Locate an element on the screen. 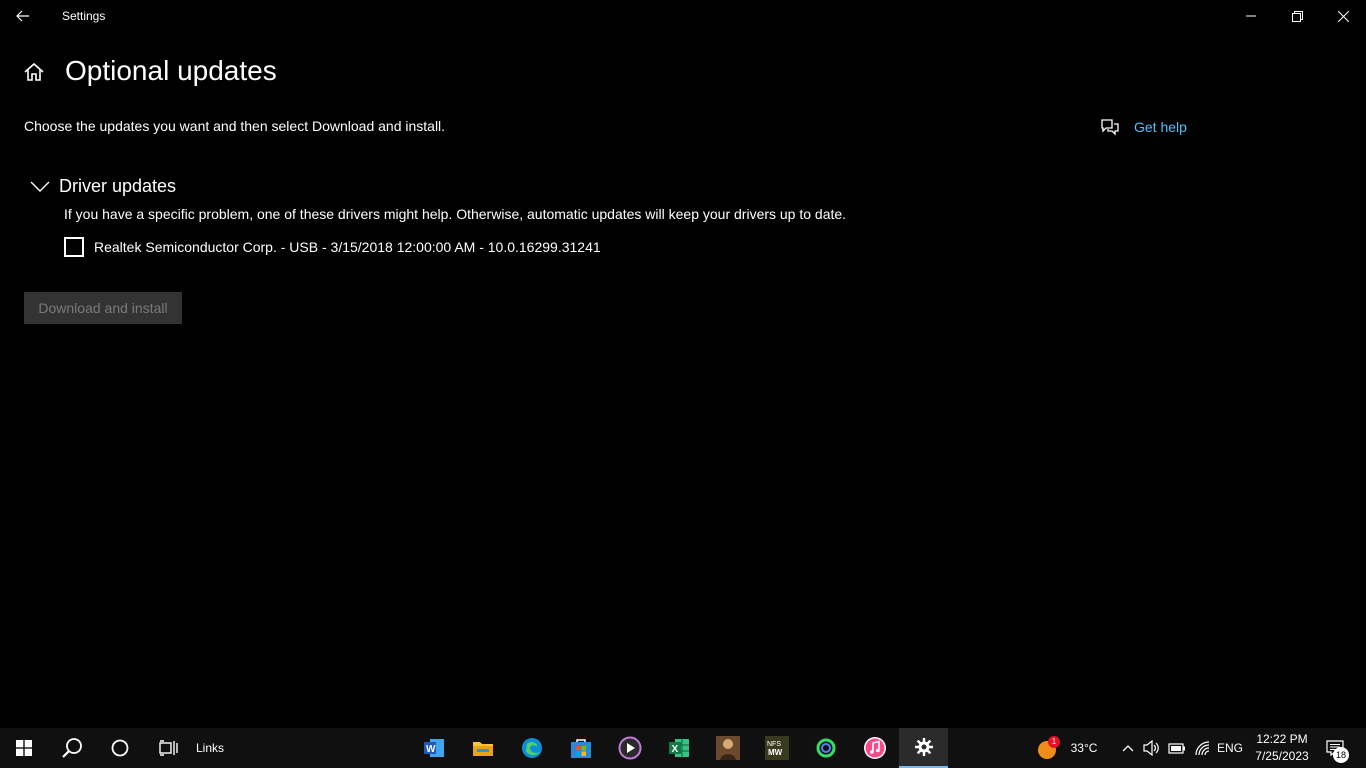  taskbar-app-settings is located at coordinates (923, 748).